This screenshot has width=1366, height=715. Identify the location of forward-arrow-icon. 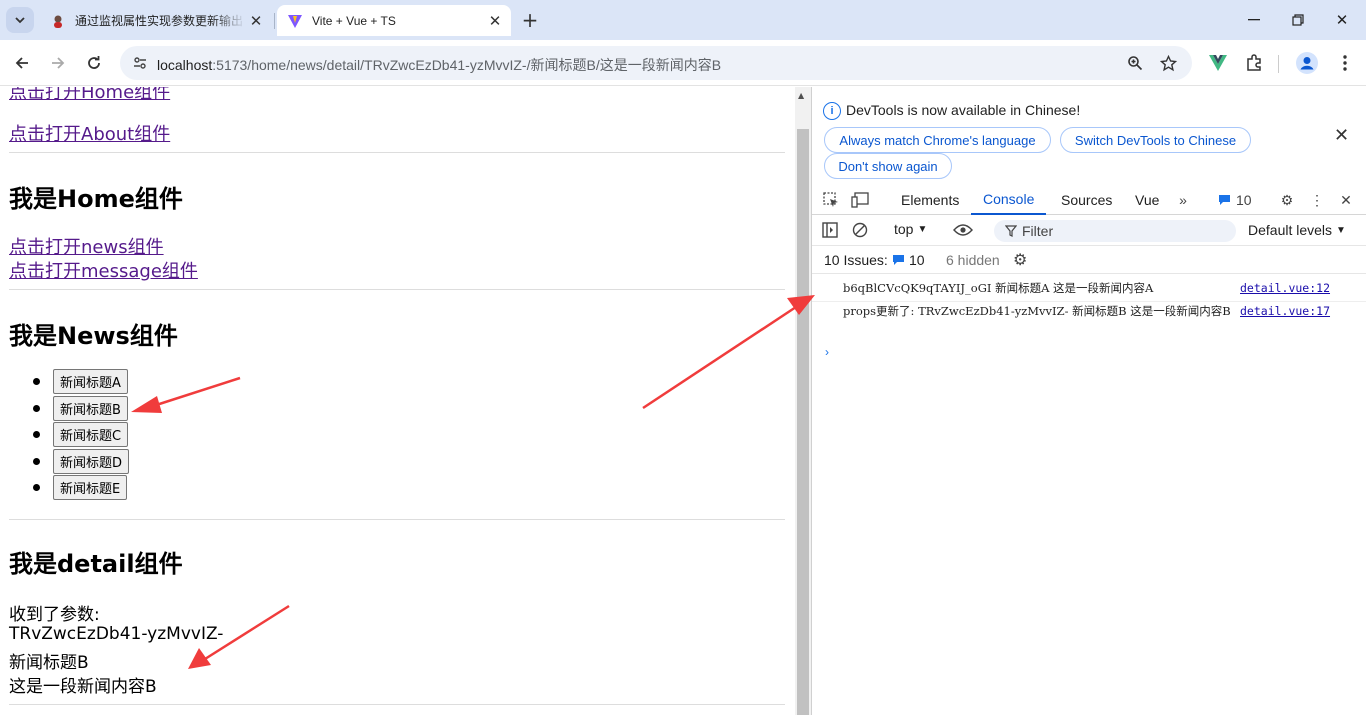
(58, 63).